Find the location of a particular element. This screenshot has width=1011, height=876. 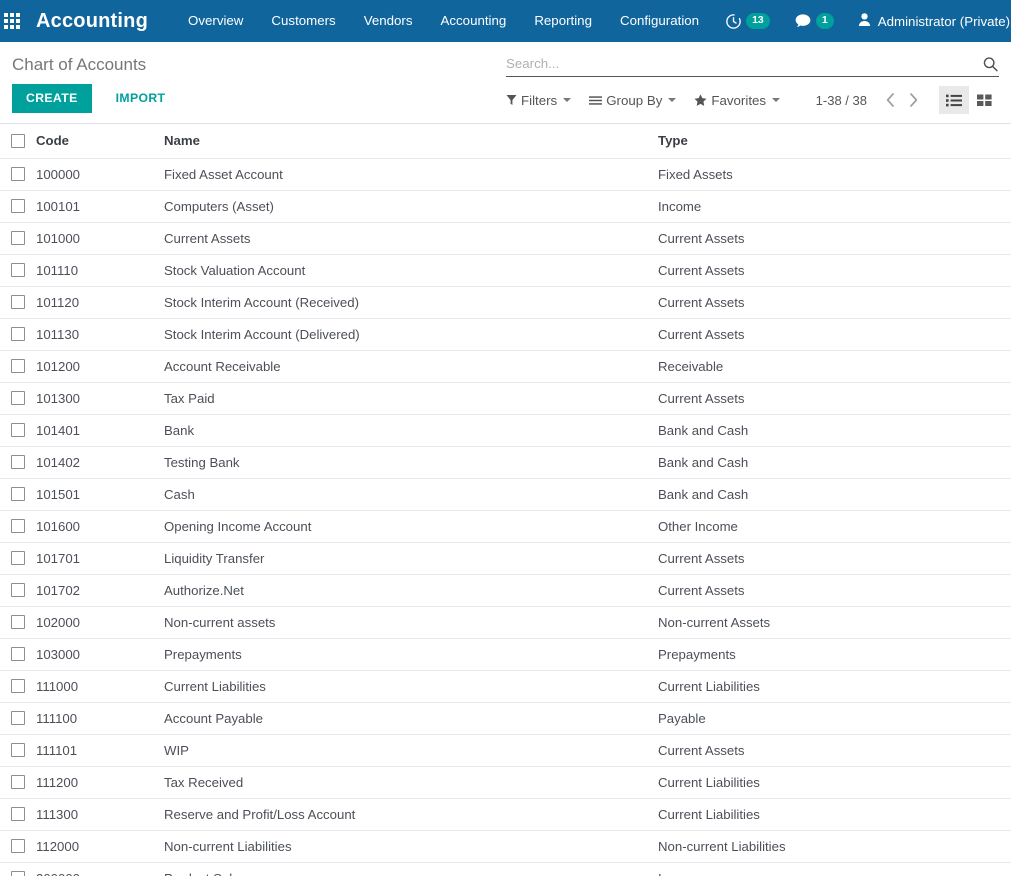

search-bar is located at coordinates (752, 66).